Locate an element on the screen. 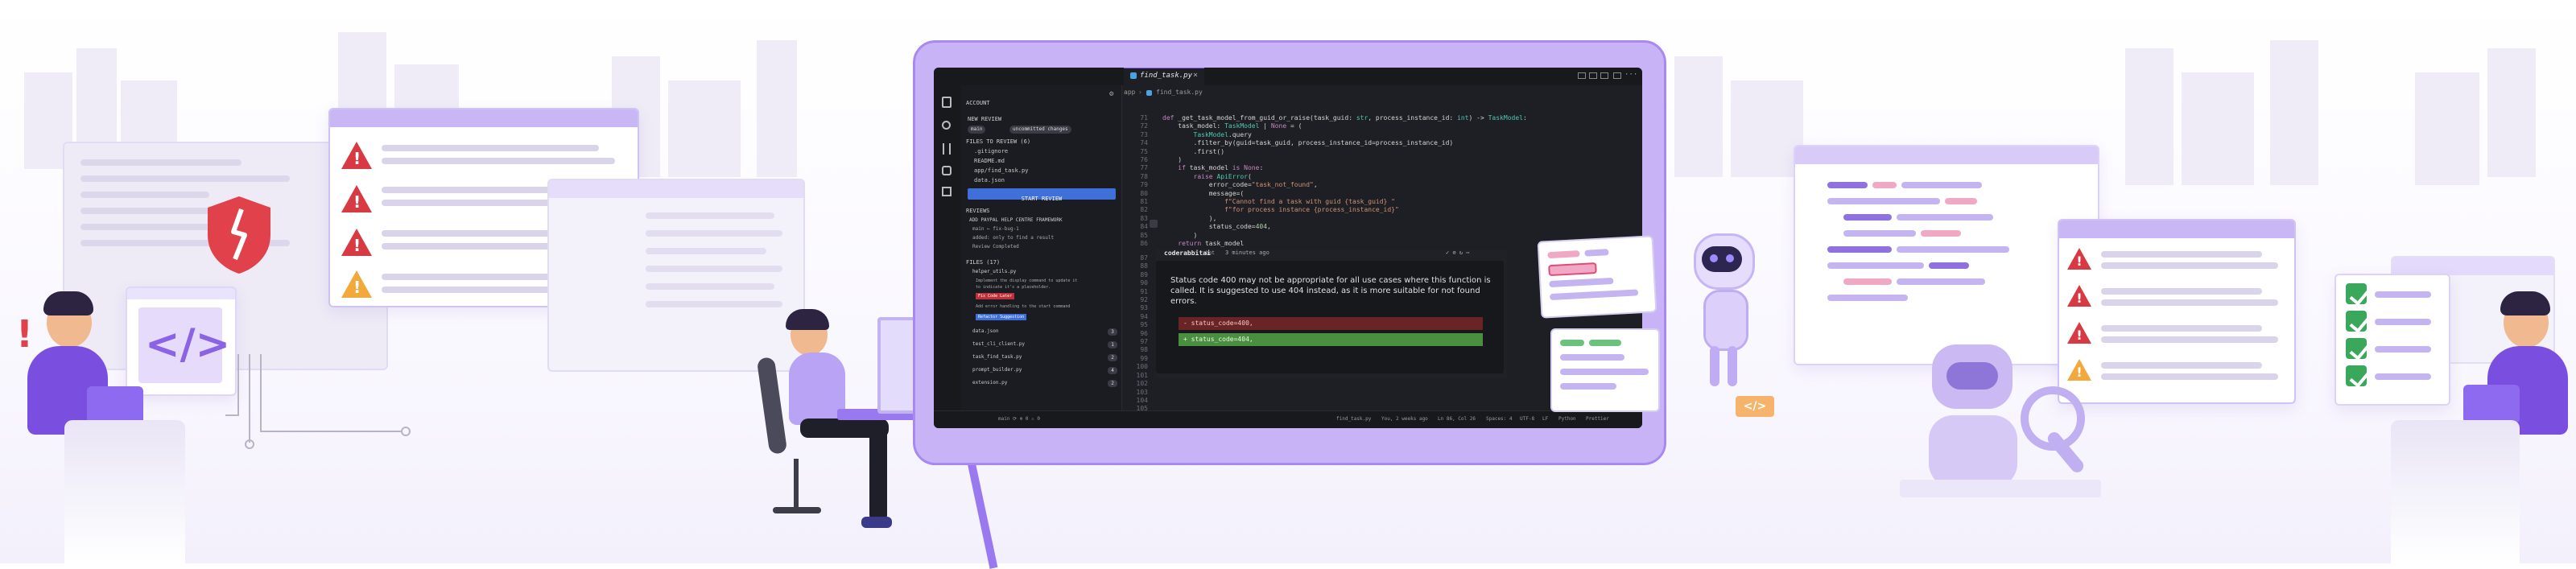  review-title: ADD PAYPAL HELP CENTRE FRAMEWORK is located at coordinates (1016, 220).